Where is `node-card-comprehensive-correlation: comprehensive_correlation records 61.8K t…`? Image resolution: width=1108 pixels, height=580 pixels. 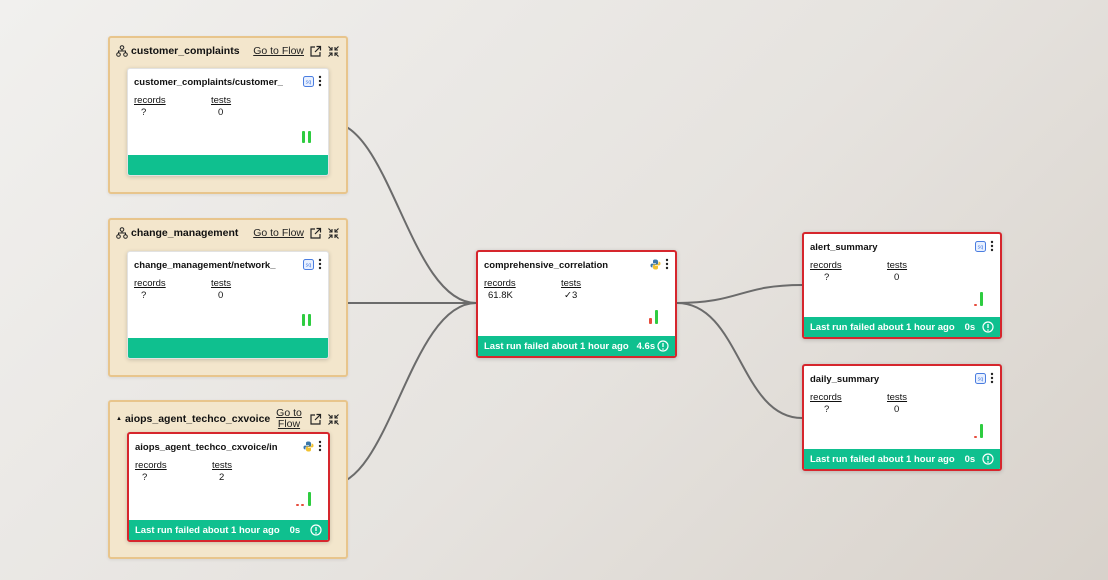 node-card-comprehensive-correlation: comprehensive_correlation records 61.8K t… is located at coordinates (576, 304).